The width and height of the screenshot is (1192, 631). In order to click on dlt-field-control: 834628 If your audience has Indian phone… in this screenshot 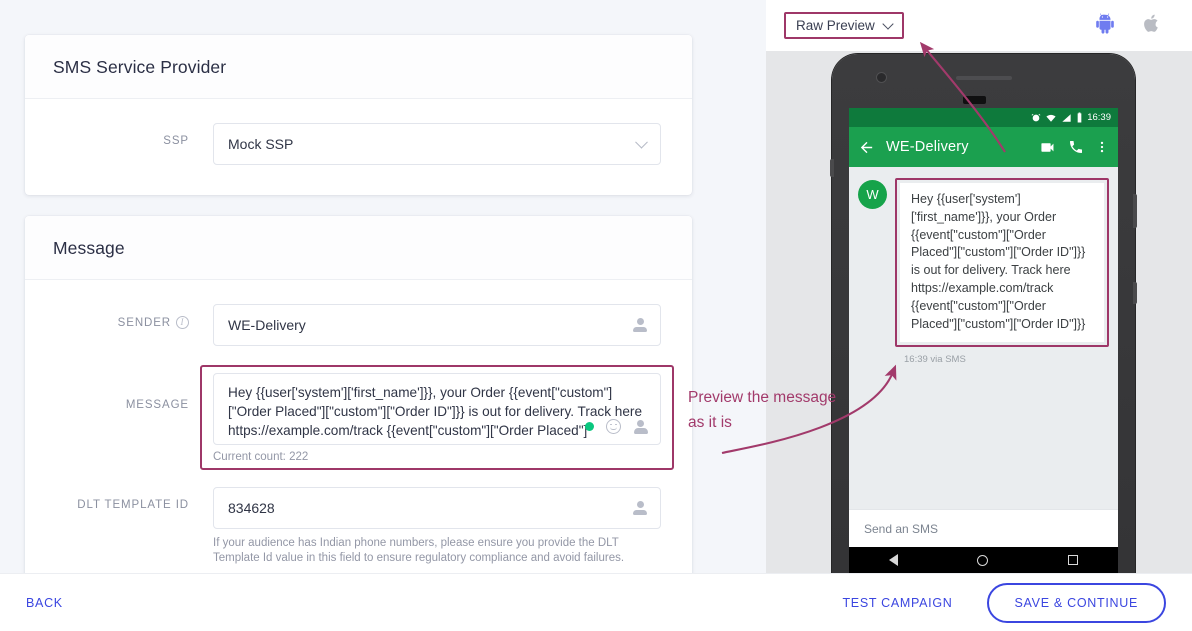, I will do `click(437, 526)`.